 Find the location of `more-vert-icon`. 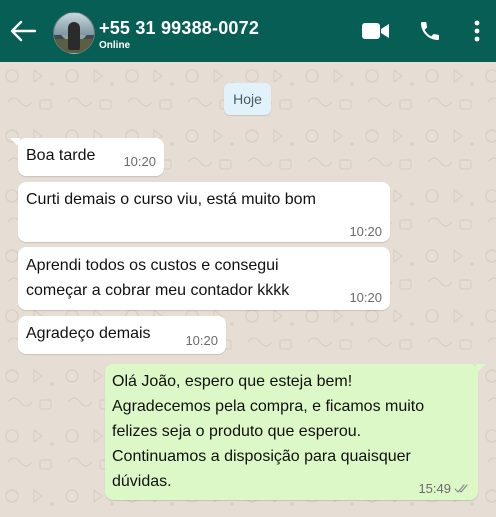

more-vert-icon is located at coordinates (477, 31).